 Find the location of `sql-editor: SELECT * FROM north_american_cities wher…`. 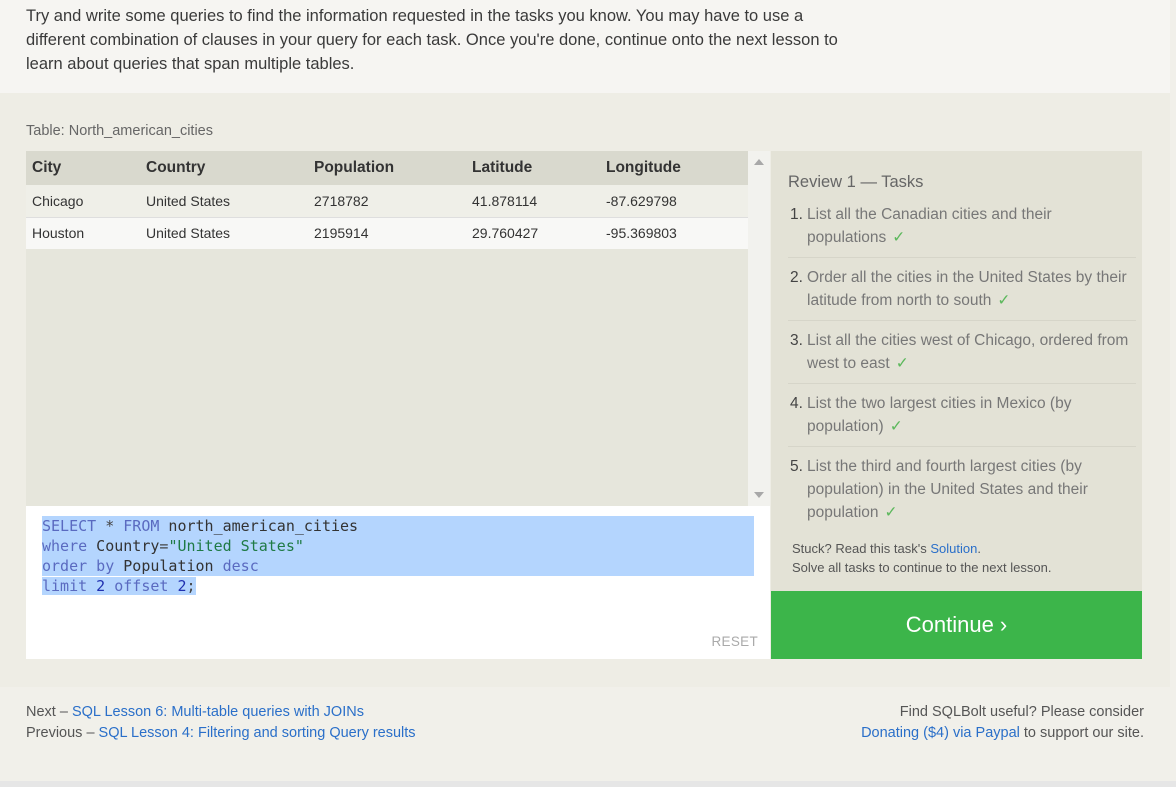

sql-editor: SELECT * FROM north_american_cities wher… is located at coordinates (398, 582).